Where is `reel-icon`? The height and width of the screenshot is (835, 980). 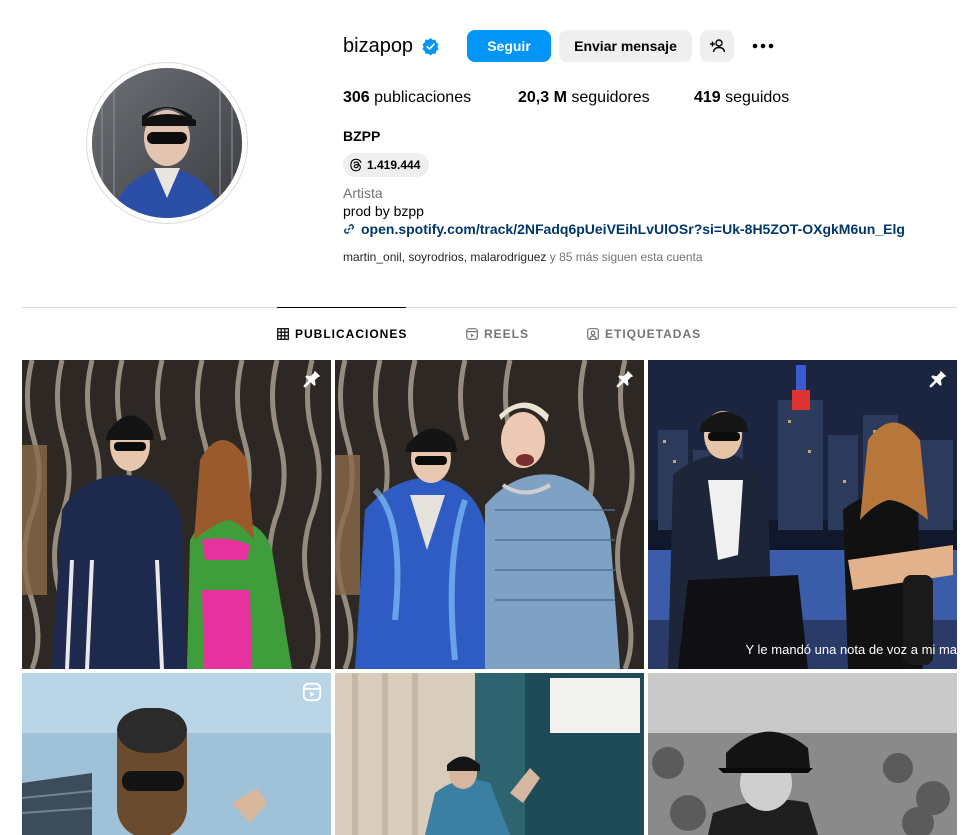
reel-icon is located at coordinates (312, 692).